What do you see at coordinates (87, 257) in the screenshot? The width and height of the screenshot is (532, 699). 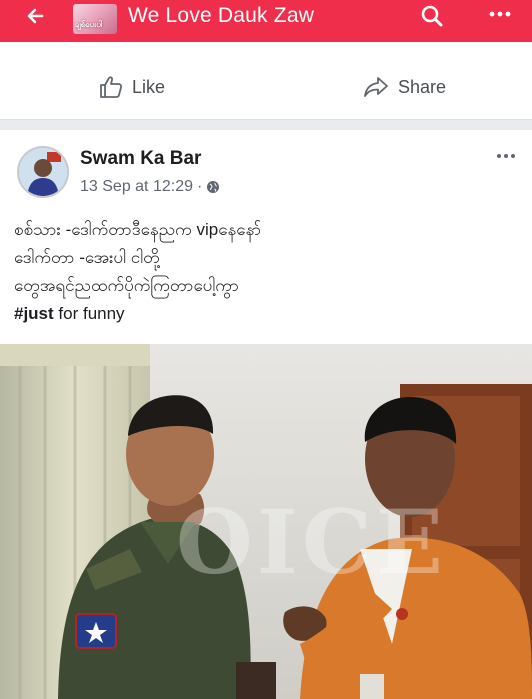 I see `post-line-2: ဒေါက်တာ -အေးပါ ငါတို့` at bounding box center [87, 257].